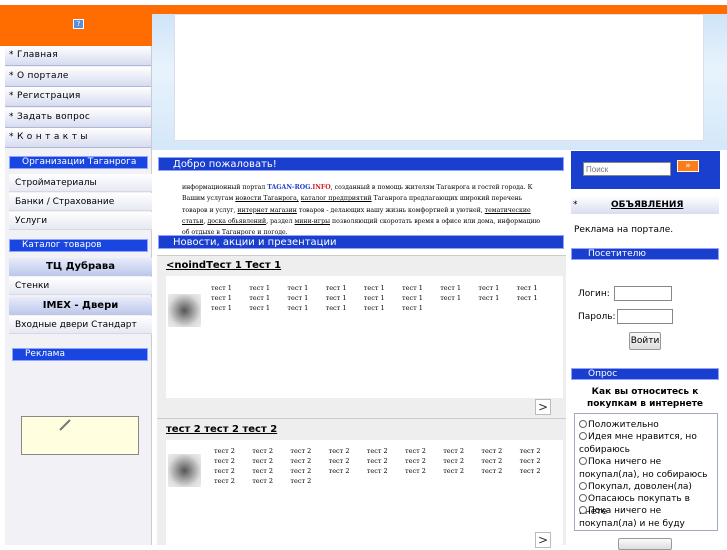 This screenshot has height=550, width=727. Describe the element at coordinates (597, 317) in the screenshot. I see `password-label: Пароль:` at that location.